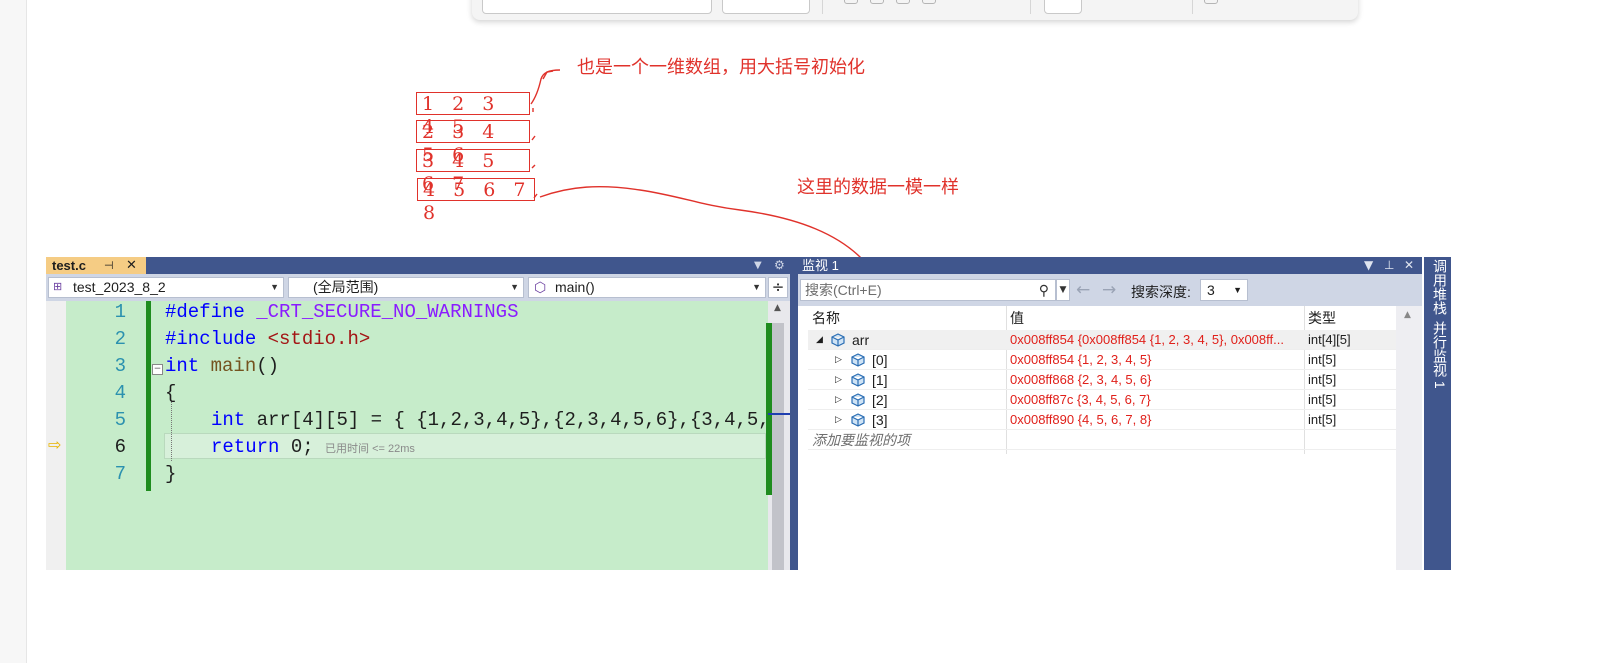  What do you see at coordinates (205, 312) in the screenshot?
I see `preprocessor-keyword: #define` at bounding box center [205, 312].